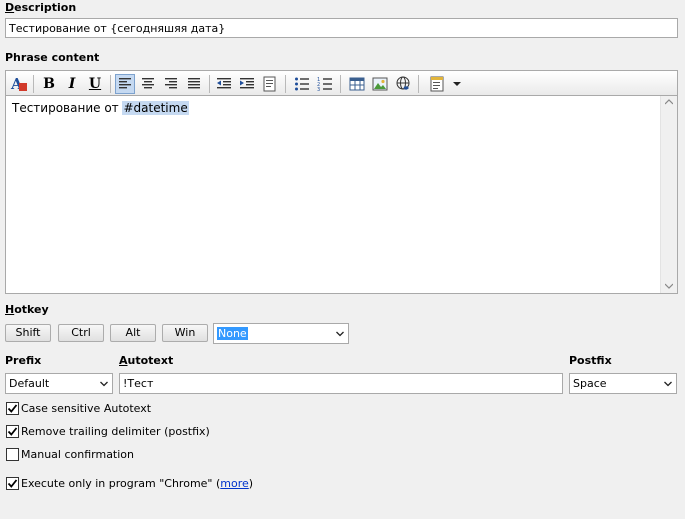  What do you see at coordinates (52, 57) in the screenshot?
I see `phrase-content-label: Phrase content` at bounding box center [52, 57].